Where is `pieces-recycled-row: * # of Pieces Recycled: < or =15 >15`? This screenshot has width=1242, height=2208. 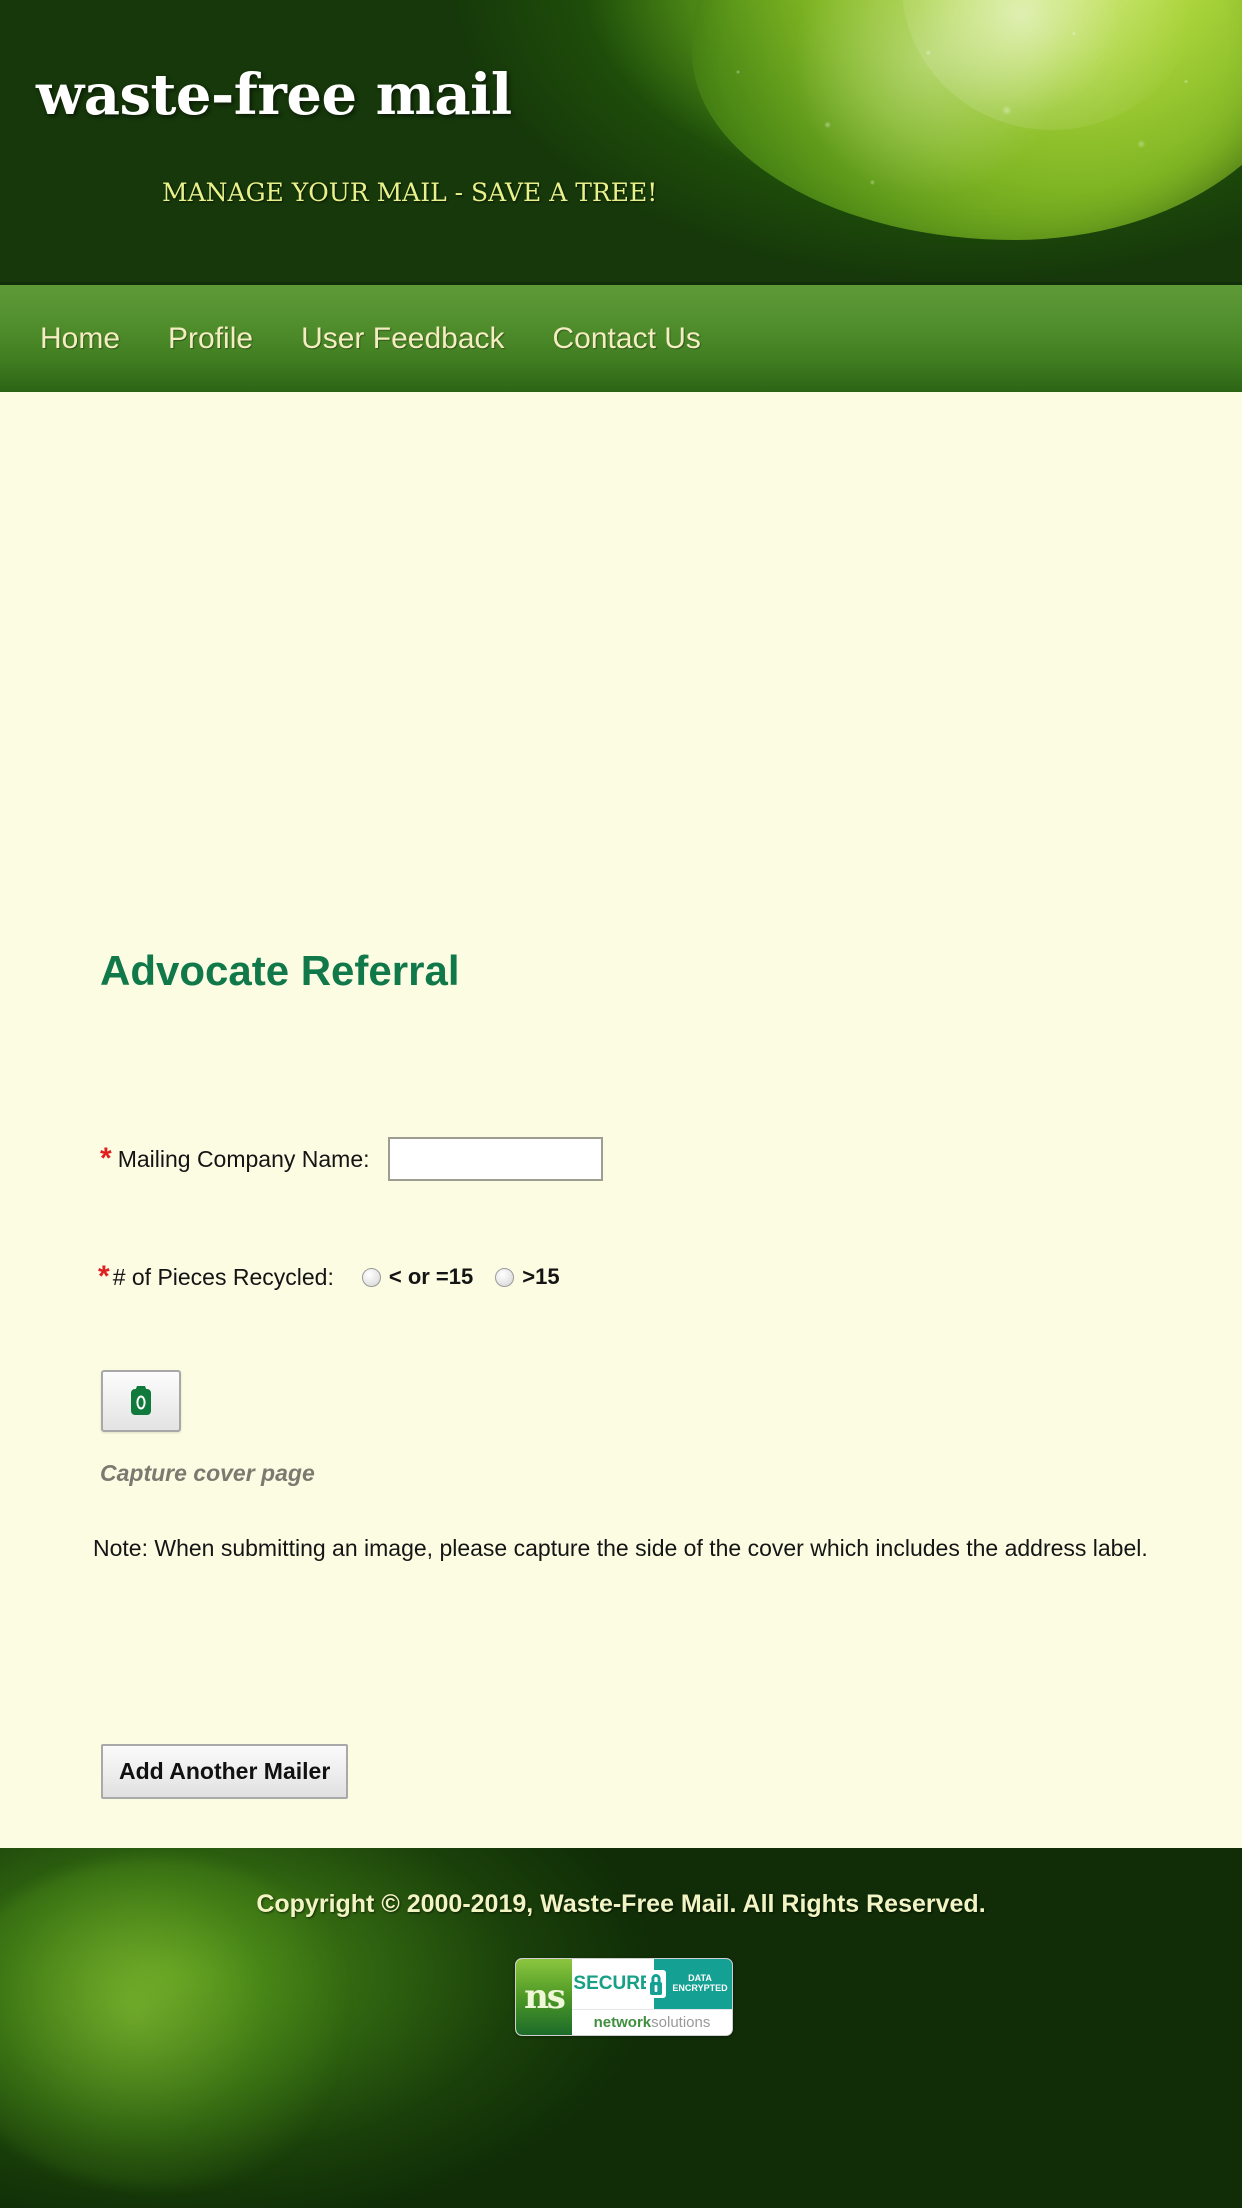 pieces-recycled-row: * # of Pieces Recycled: < or =15 >15 is located at coordinates (340, 1277).